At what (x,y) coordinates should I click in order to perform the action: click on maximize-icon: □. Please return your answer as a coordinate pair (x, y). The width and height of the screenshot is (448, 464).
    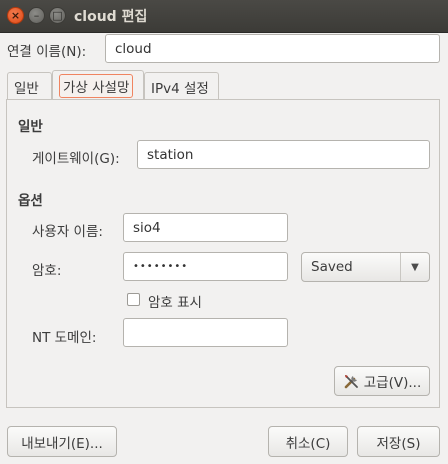
    Looking at the image, I should click on (57, 15).